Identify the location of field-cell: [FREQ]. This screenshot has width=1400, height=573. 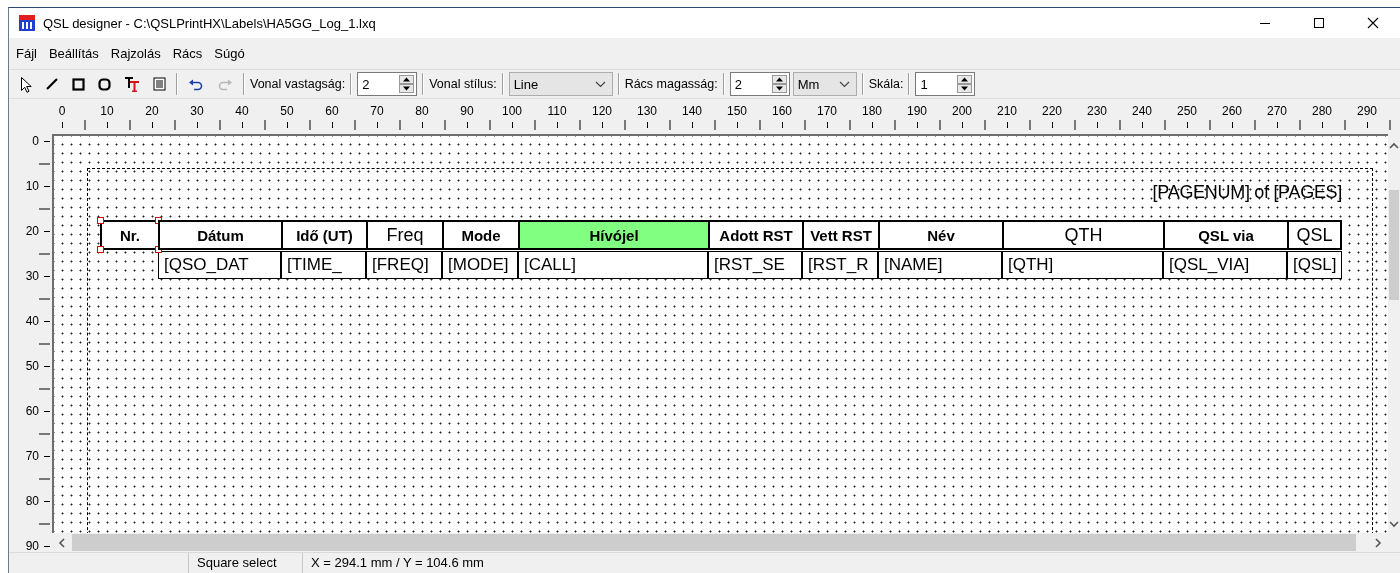
(404, 265).